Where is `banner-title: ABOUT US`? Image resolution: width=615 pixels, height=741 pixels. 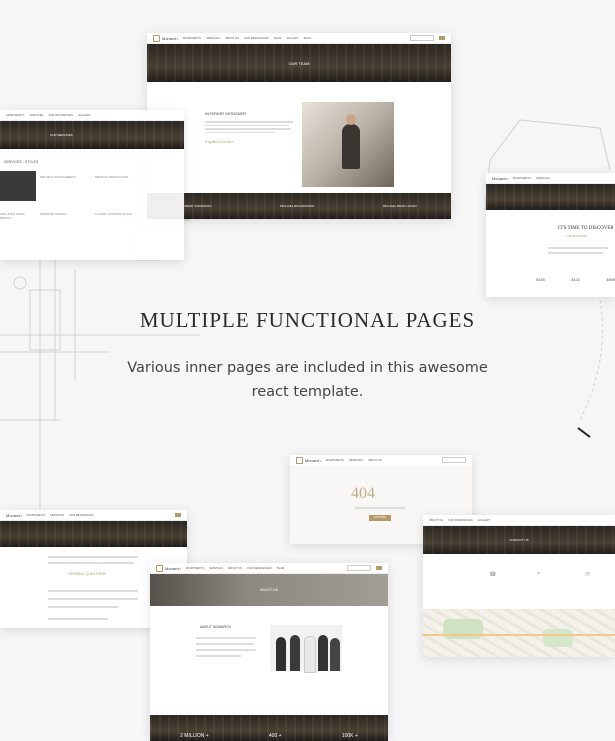
banner-title: ABOUT US is located at coordinates (269, 590).